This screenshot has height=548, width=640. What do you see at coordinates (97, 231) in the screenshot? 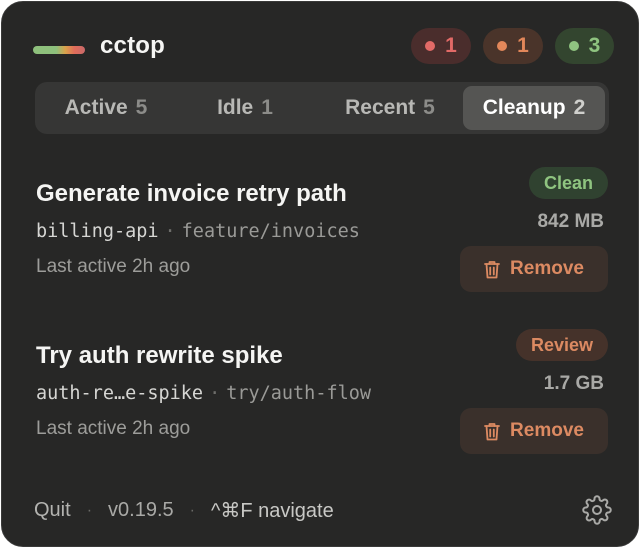
I see `item-repo: billing-api` at bounding box center [97, 231].